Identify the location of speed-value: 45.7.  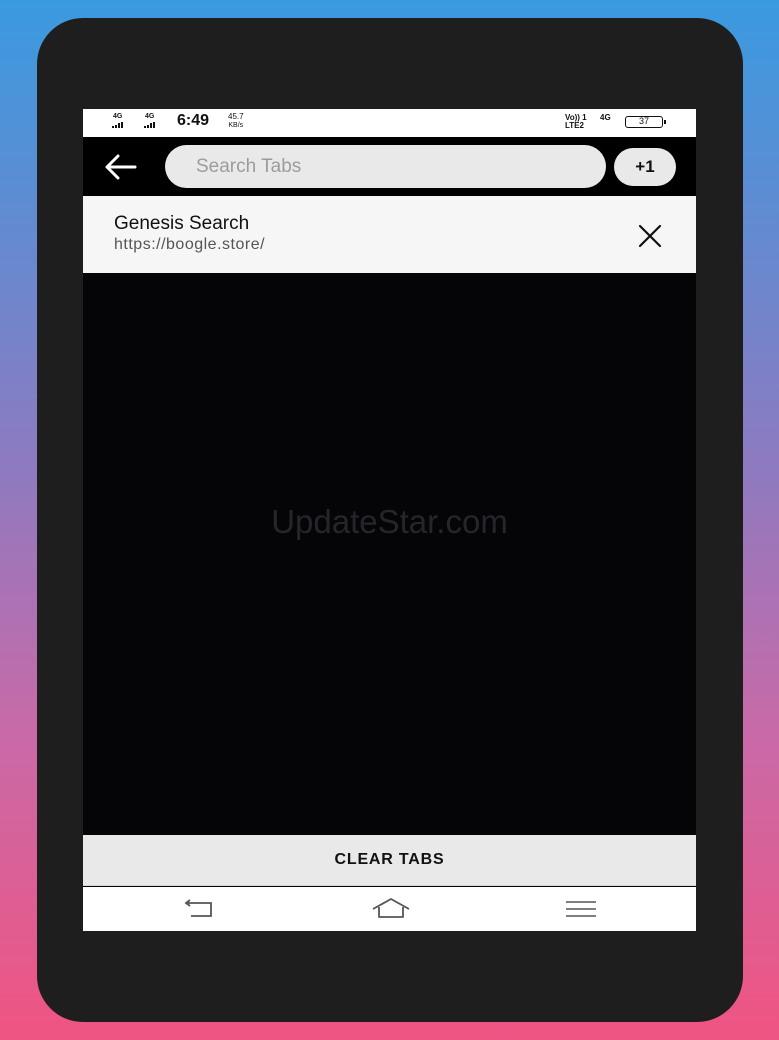
(236, 116).